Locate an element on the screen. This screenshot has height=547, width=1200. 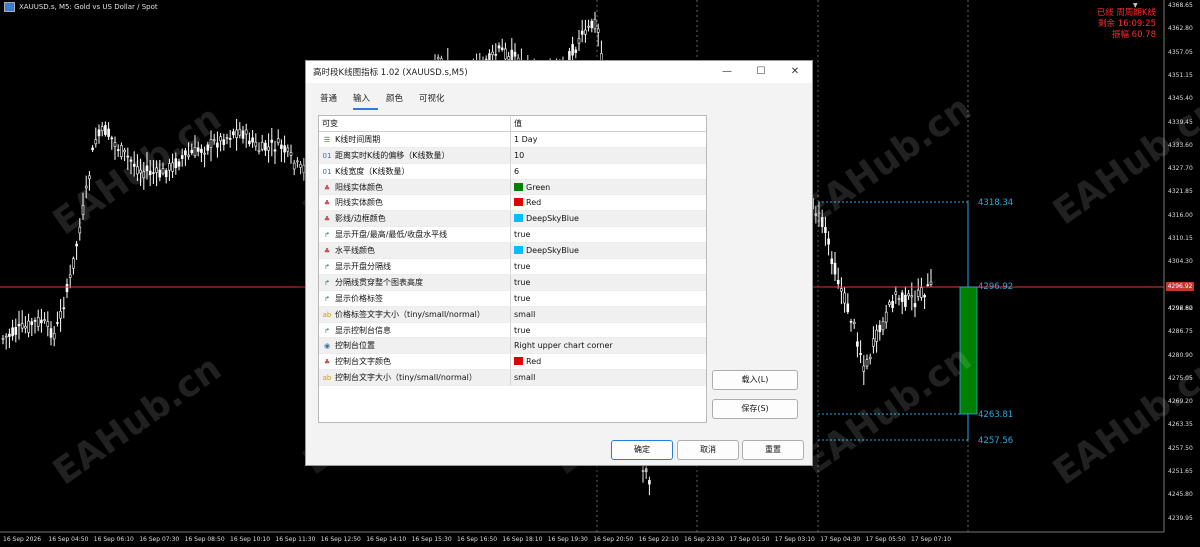
dialog-title: 高时段K线图指标 1.02 (XAUUSD.s,M5) is located at coordinates (390, 73).